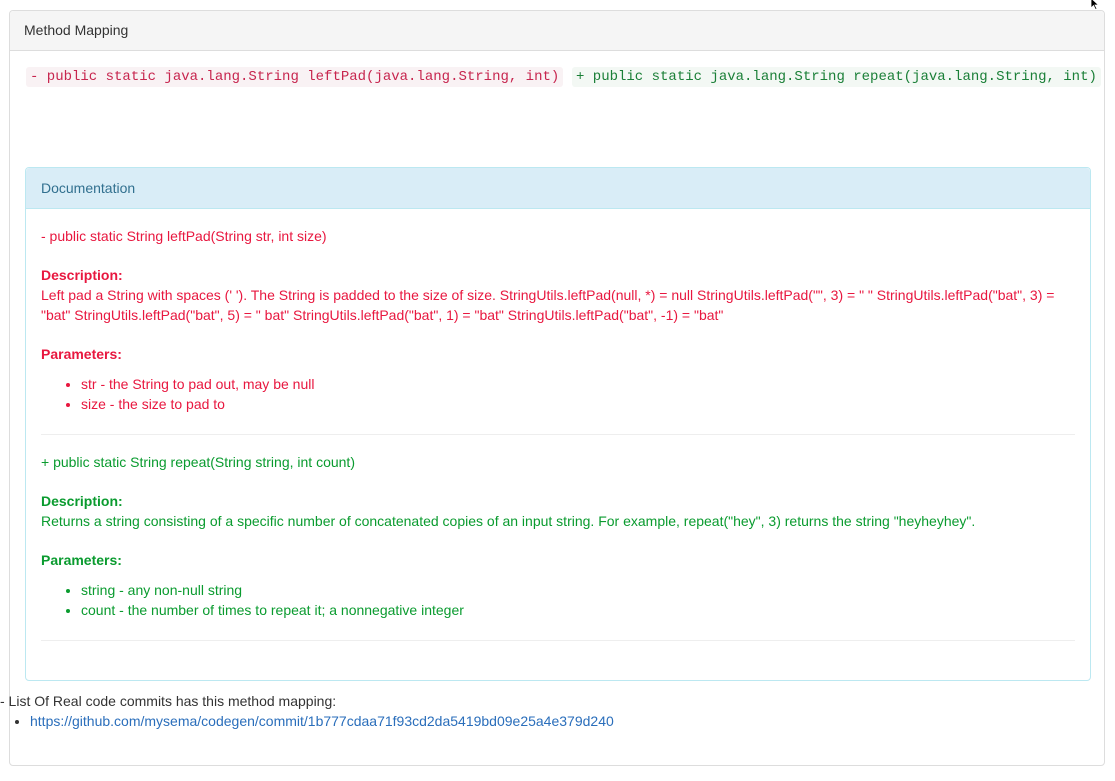  I want to click on new-description-label: Description:, so click(82, 501).